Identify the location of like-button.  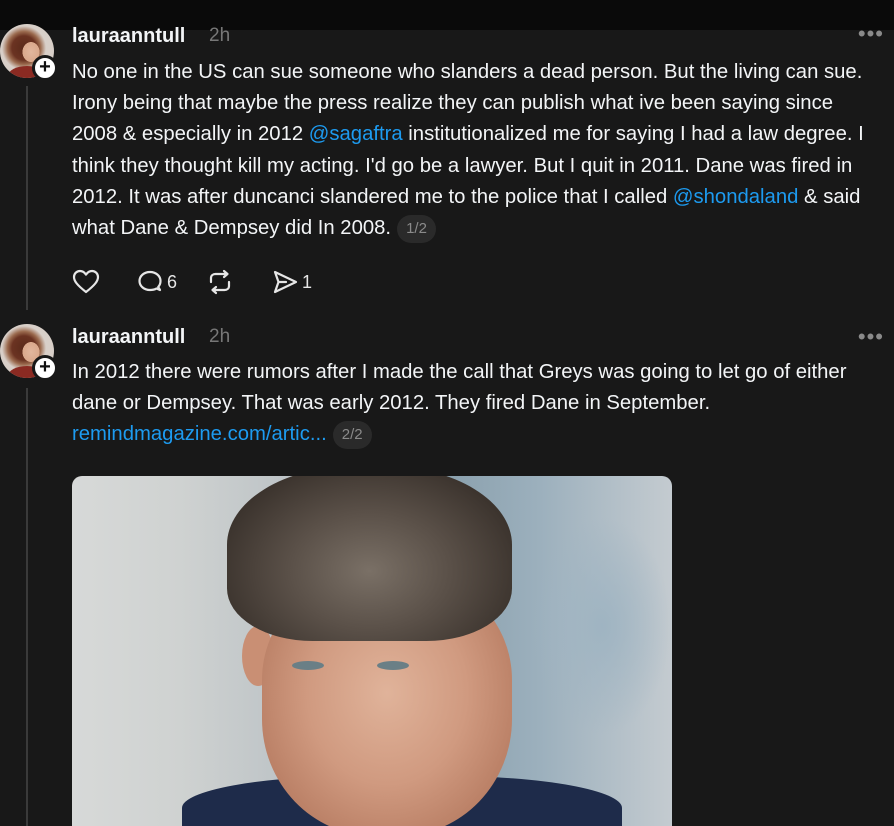
(86, 282).